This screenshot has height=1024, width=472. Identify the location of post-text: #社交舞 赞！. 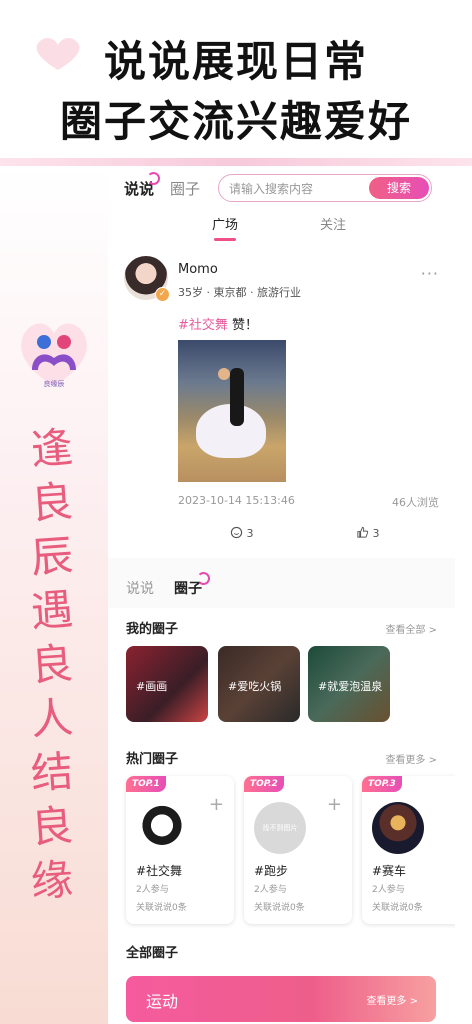
(218, 323).